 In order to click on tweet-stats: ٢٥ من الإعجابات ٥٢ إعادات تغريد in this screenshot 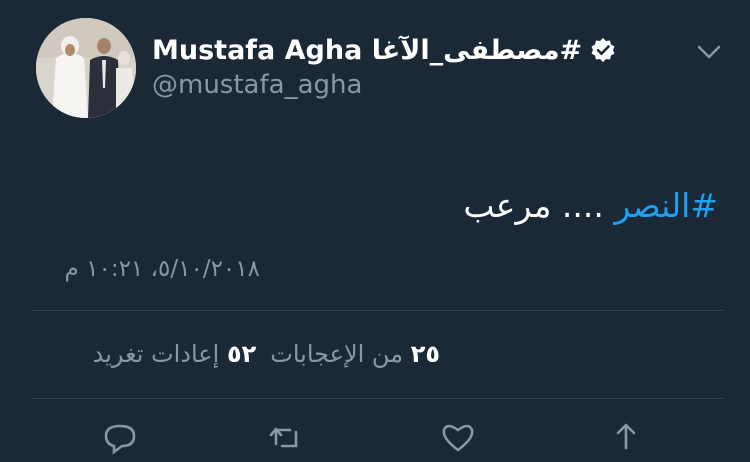, I will do `click(266, 354)`.